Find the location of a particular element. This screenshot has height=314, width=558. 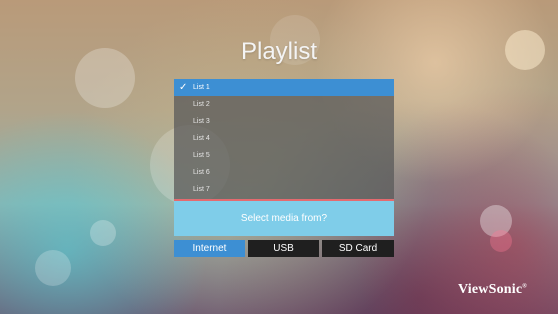

brand-logo: ViewSonic® is located at coordinates (492, 290).